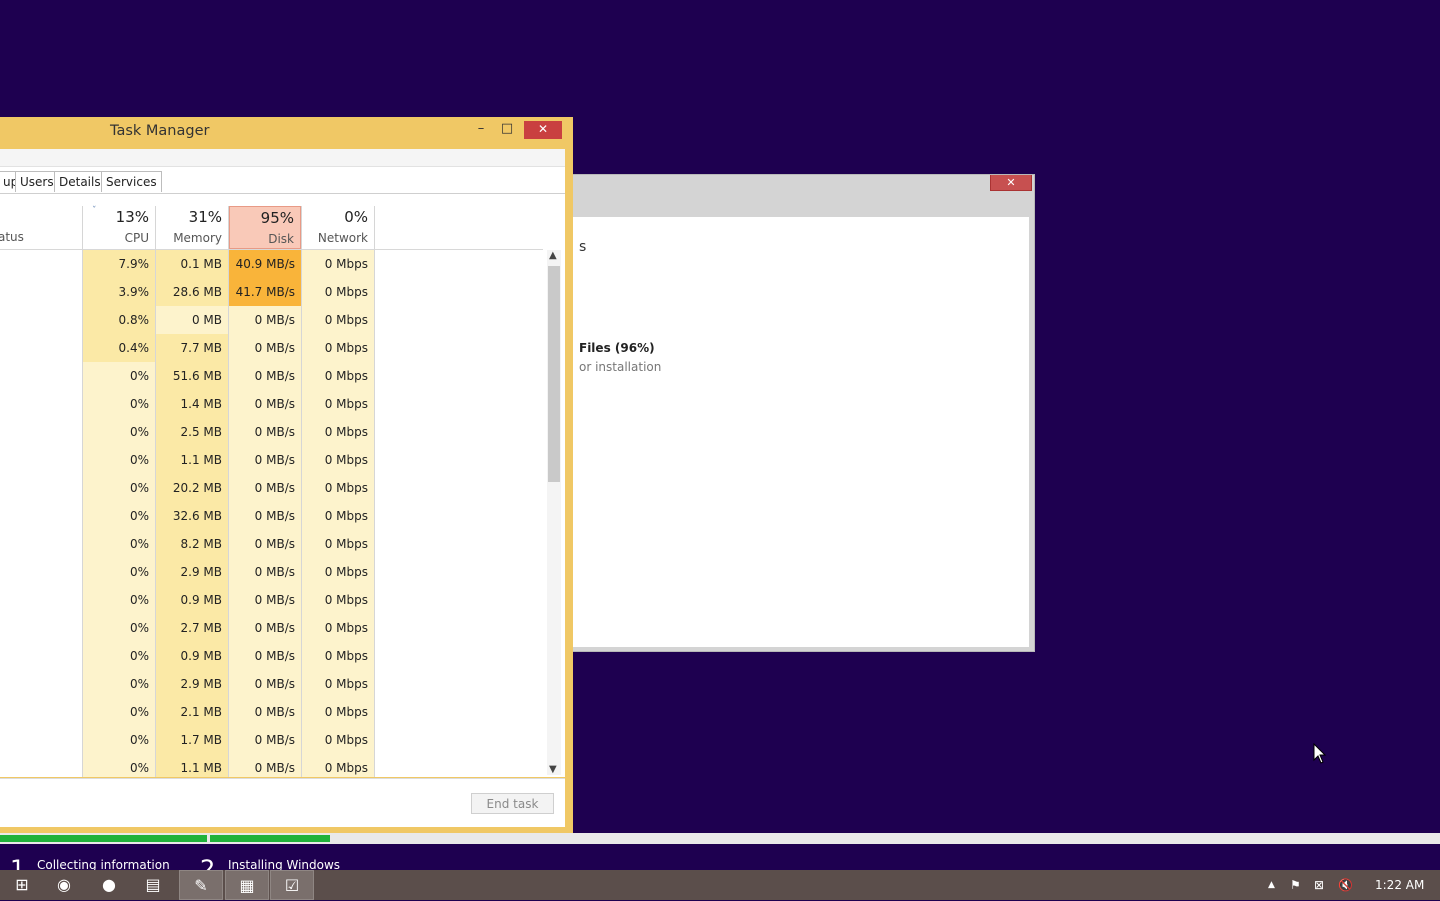 Image resolution: width=1440 pixels, height=901 pixels. Describe the element at coordinates (201, 885) in the screenshot. I see `setup-icon: ✎` at that location.